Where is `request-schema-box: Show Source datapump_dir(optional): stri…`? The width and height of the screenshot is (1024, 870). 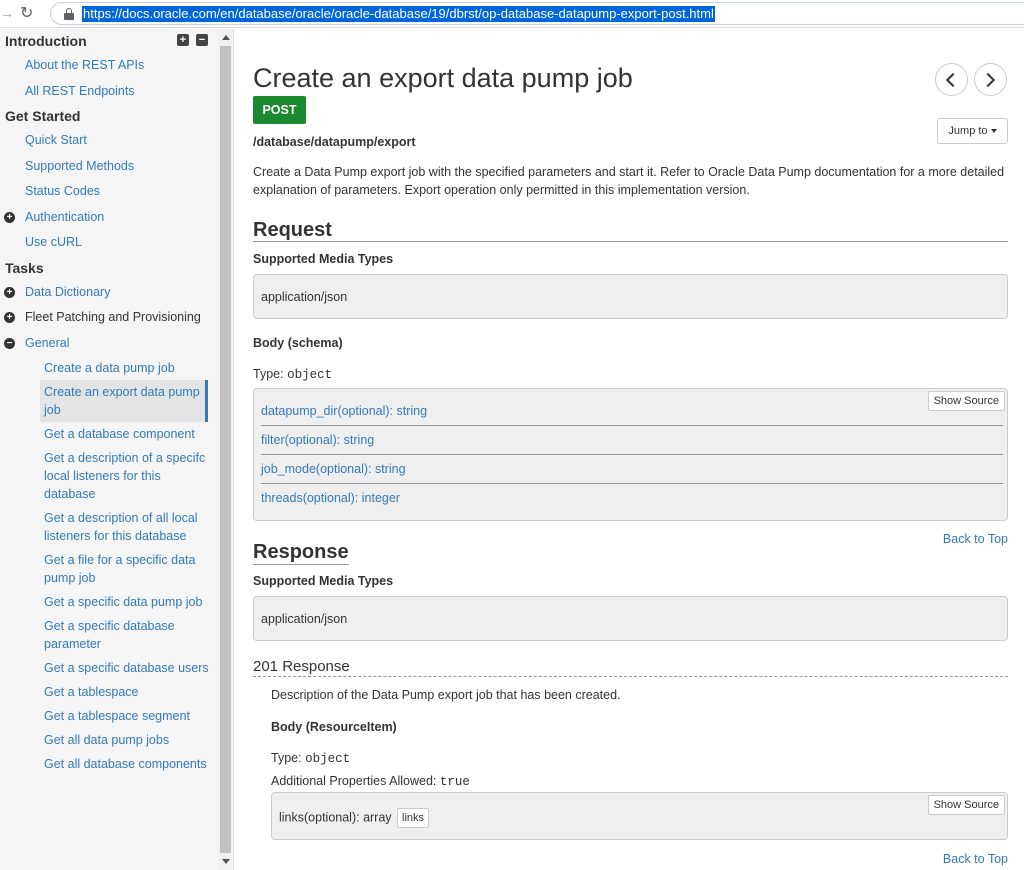
request-schema-box: Show Source datapump_dir(optional): stri… is located at coordinates (630, 454).